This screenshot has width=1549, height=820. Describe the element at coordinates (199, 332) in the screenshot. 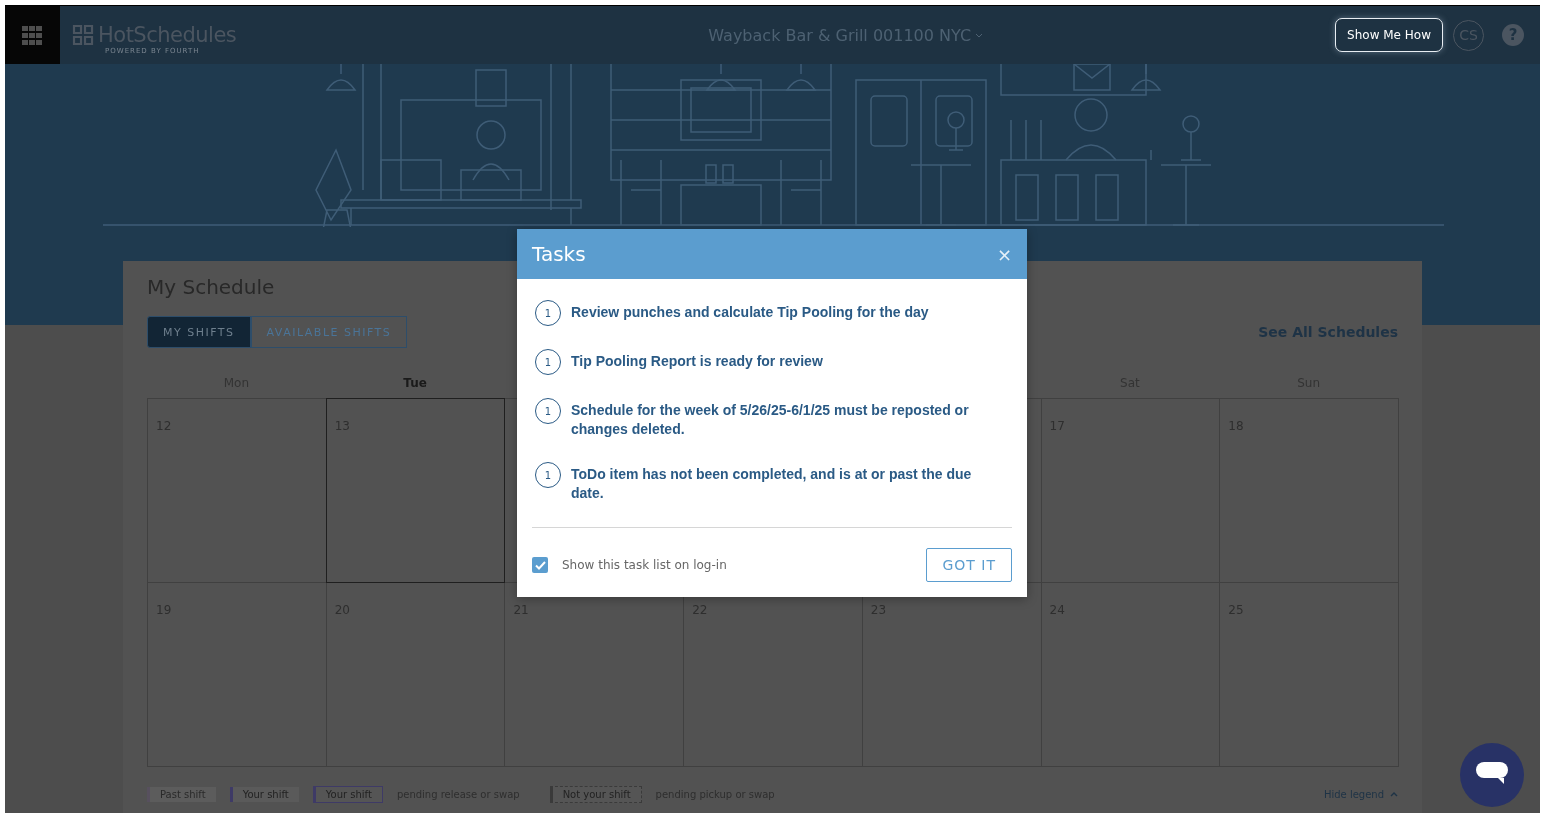

I see `shift-tab: MY SHIFTS` at that location.